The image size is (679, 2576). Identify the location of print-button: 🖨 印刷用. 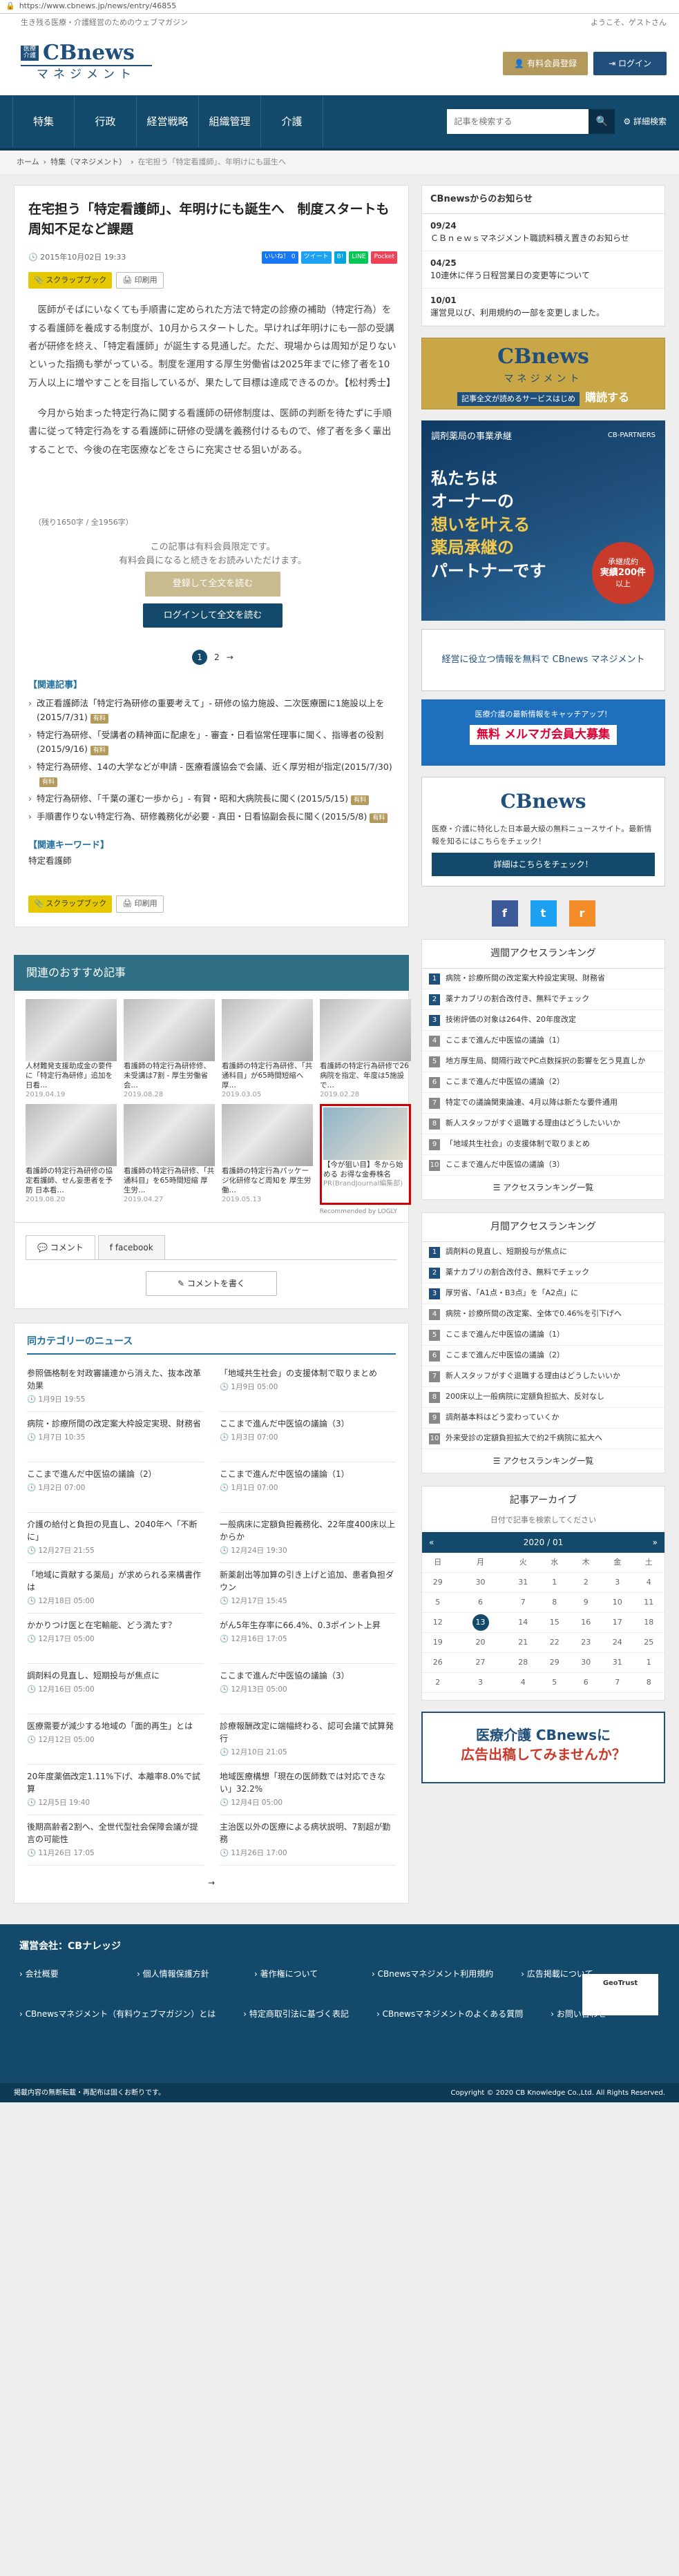
(140, 280).